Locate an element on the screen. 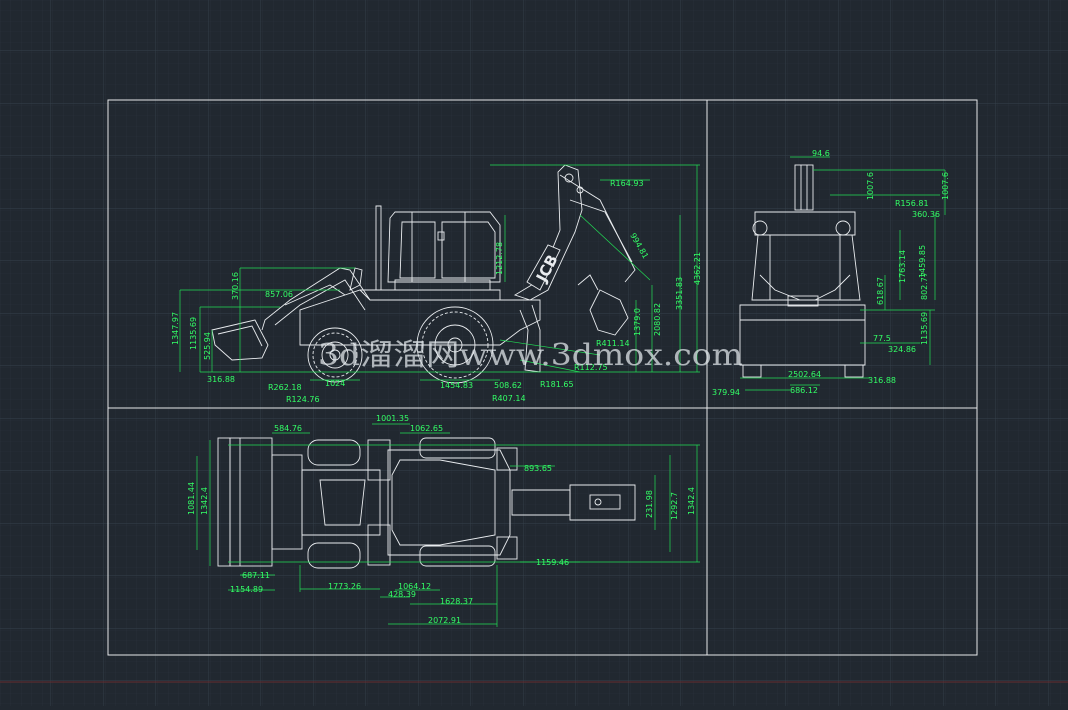 The height and width of the screenshot is (710, 1068). dim-1159-46: 1159.46 is located at coordinates (552, 562).